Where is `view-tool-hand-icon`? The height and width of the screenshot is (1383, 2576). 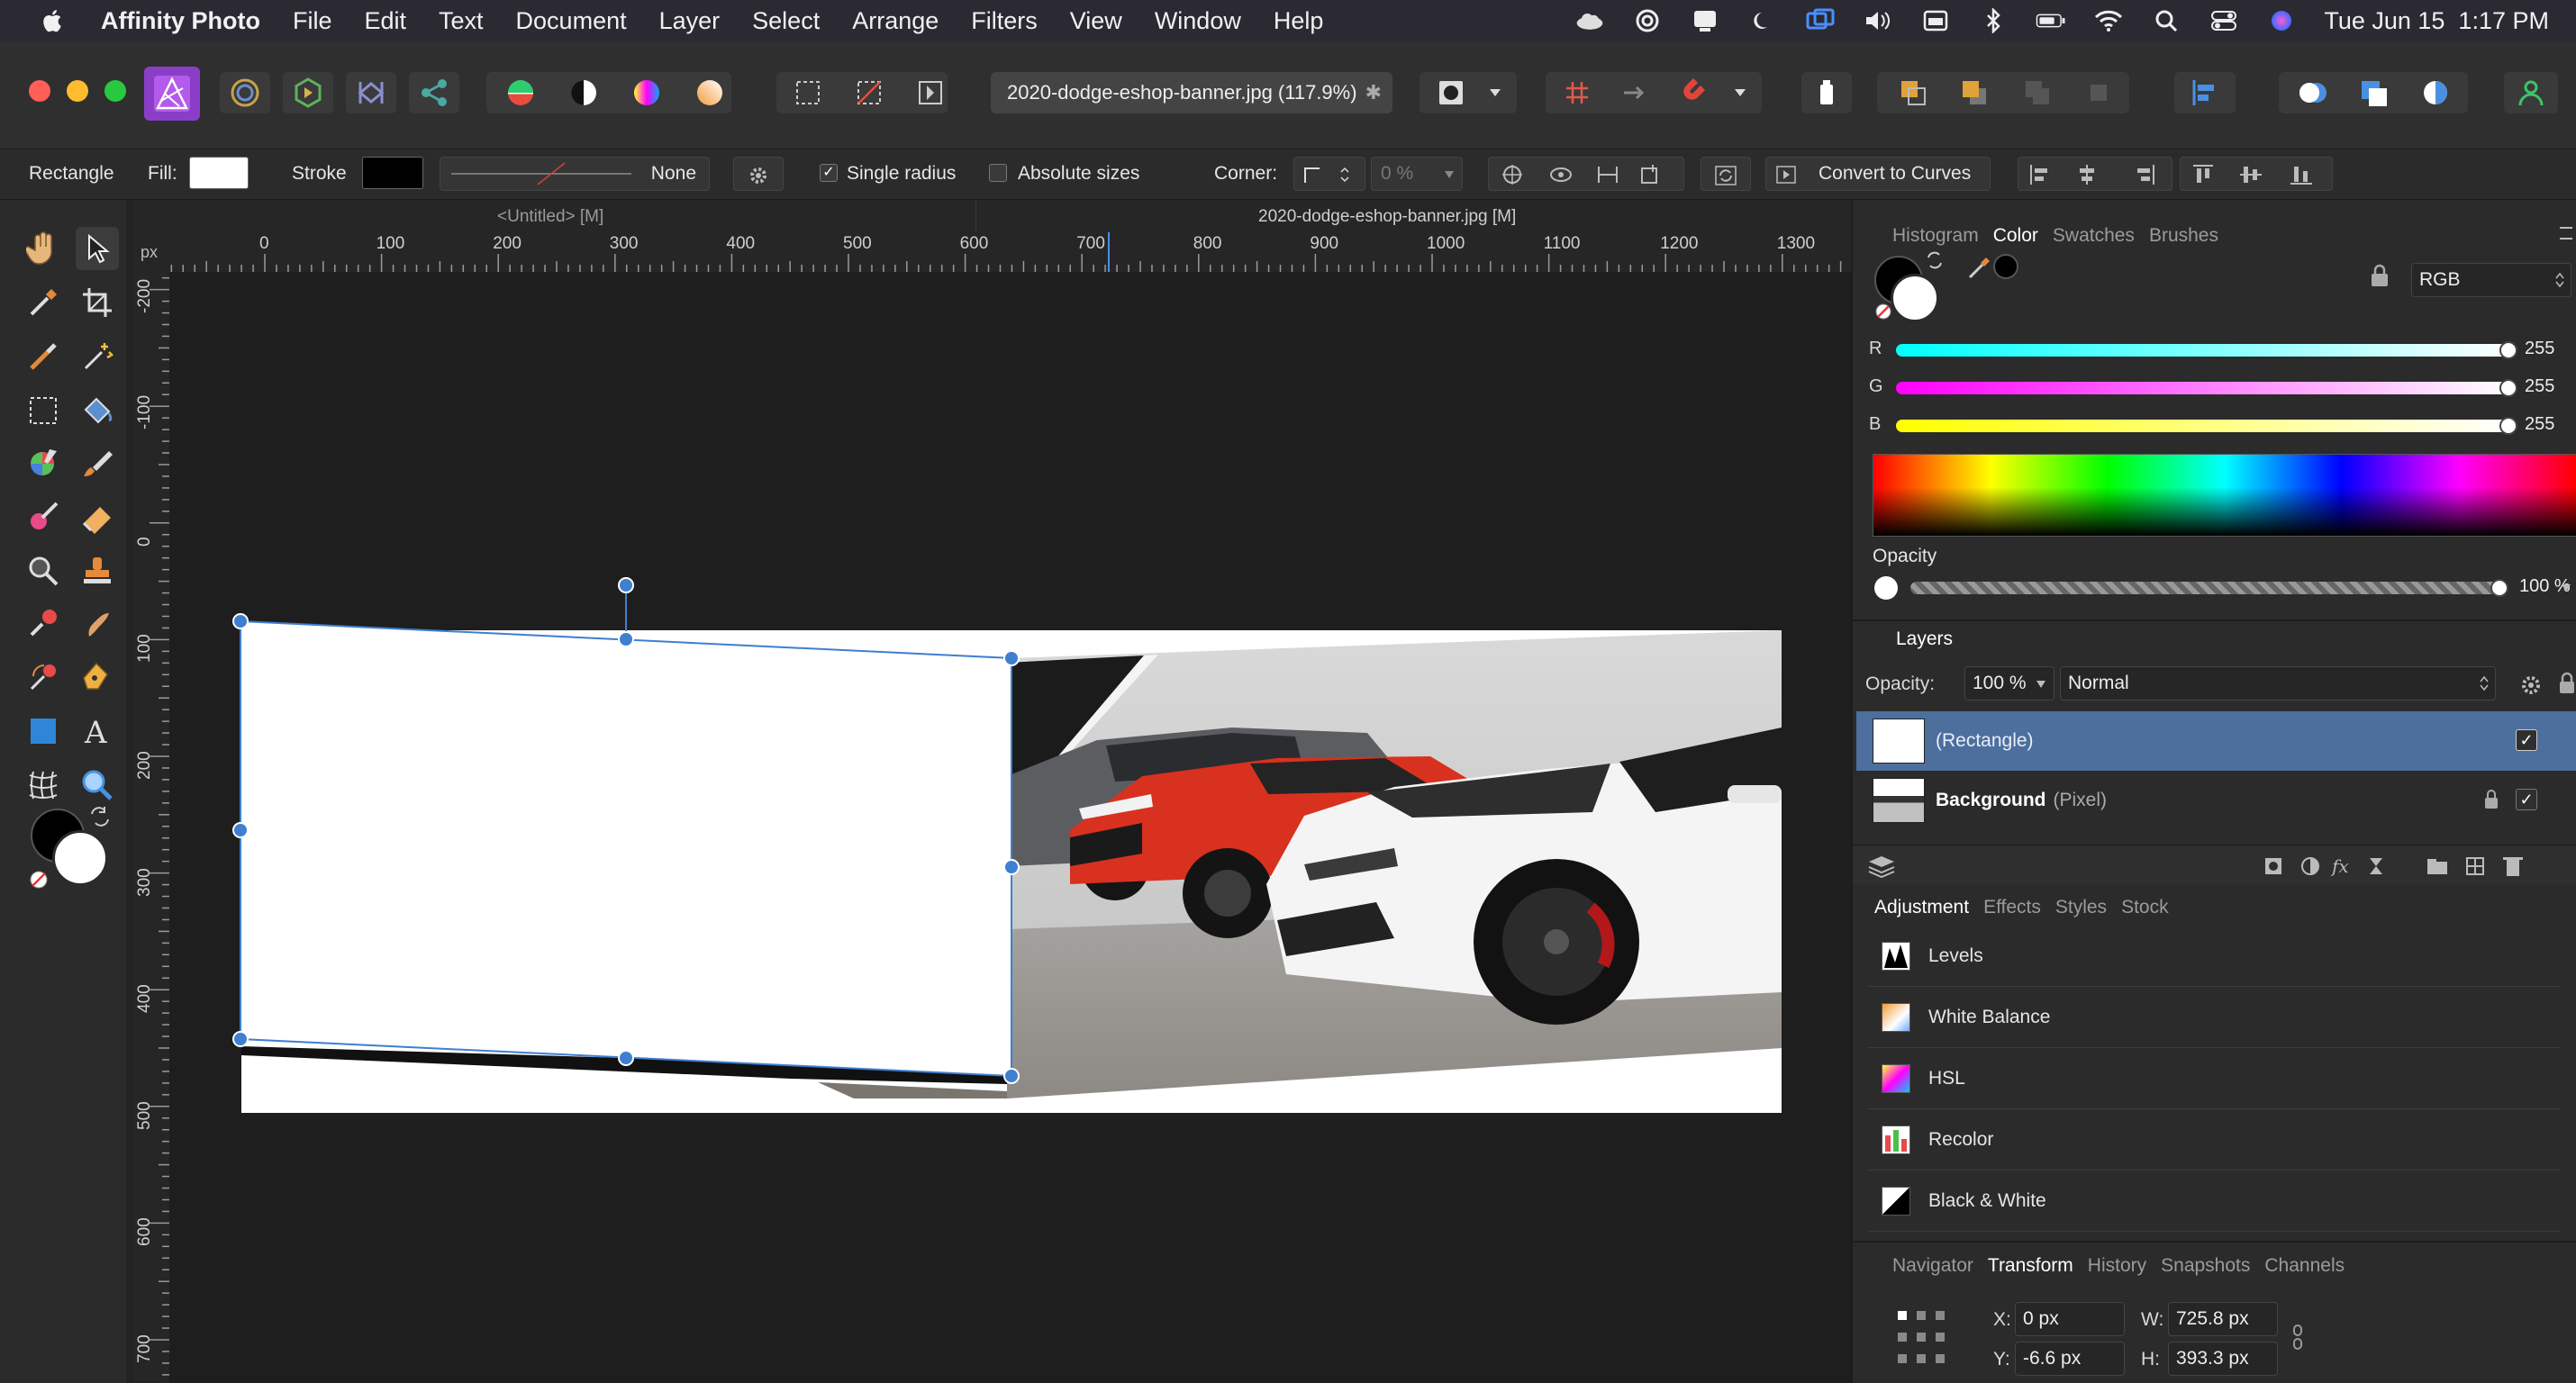 view-tool-hand-icon is located at coordinates (44, 248).